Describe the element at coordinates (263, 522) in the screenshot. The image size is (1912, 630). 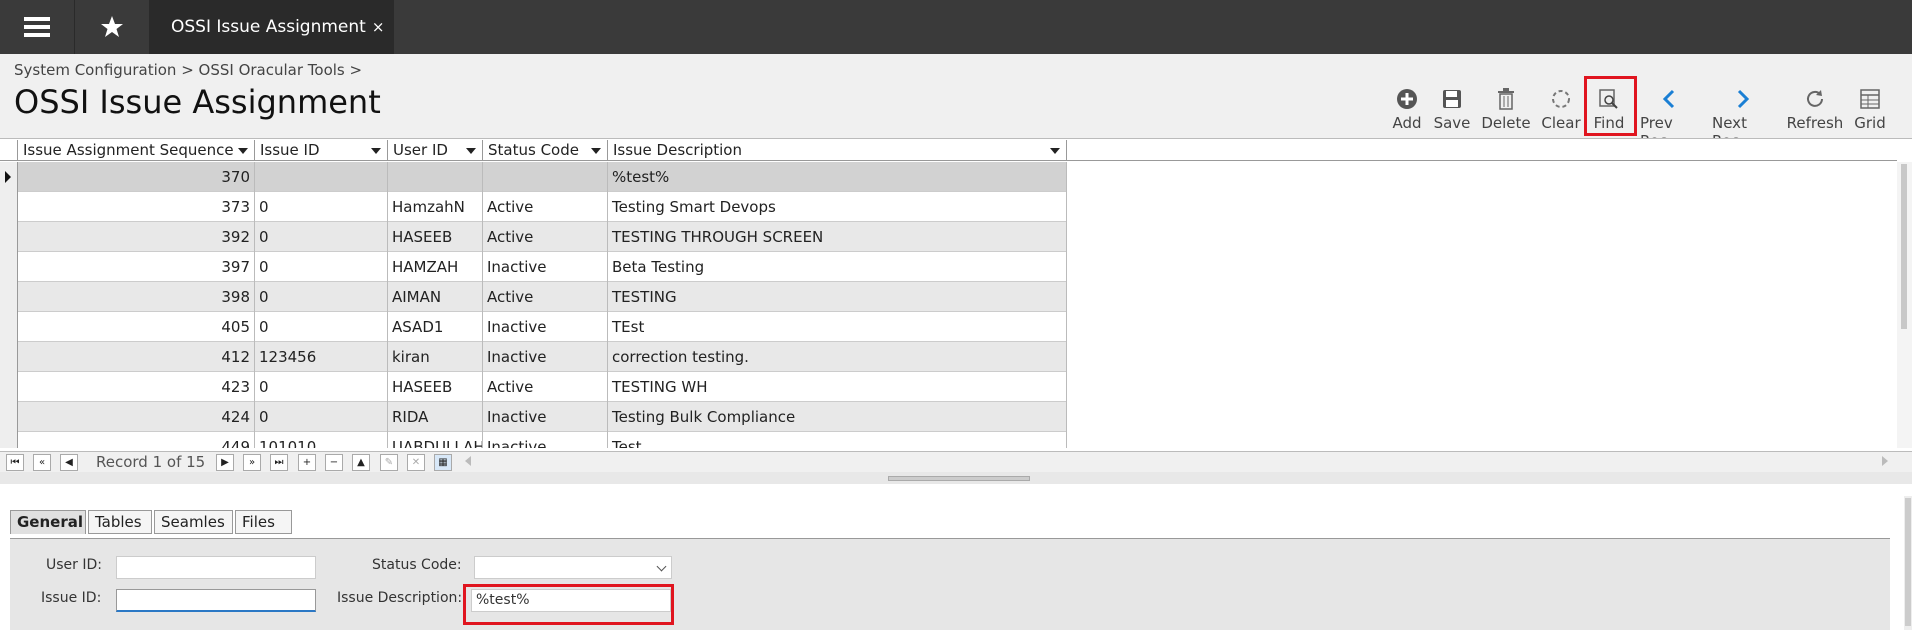
I see `tab-files: Files` at that location.